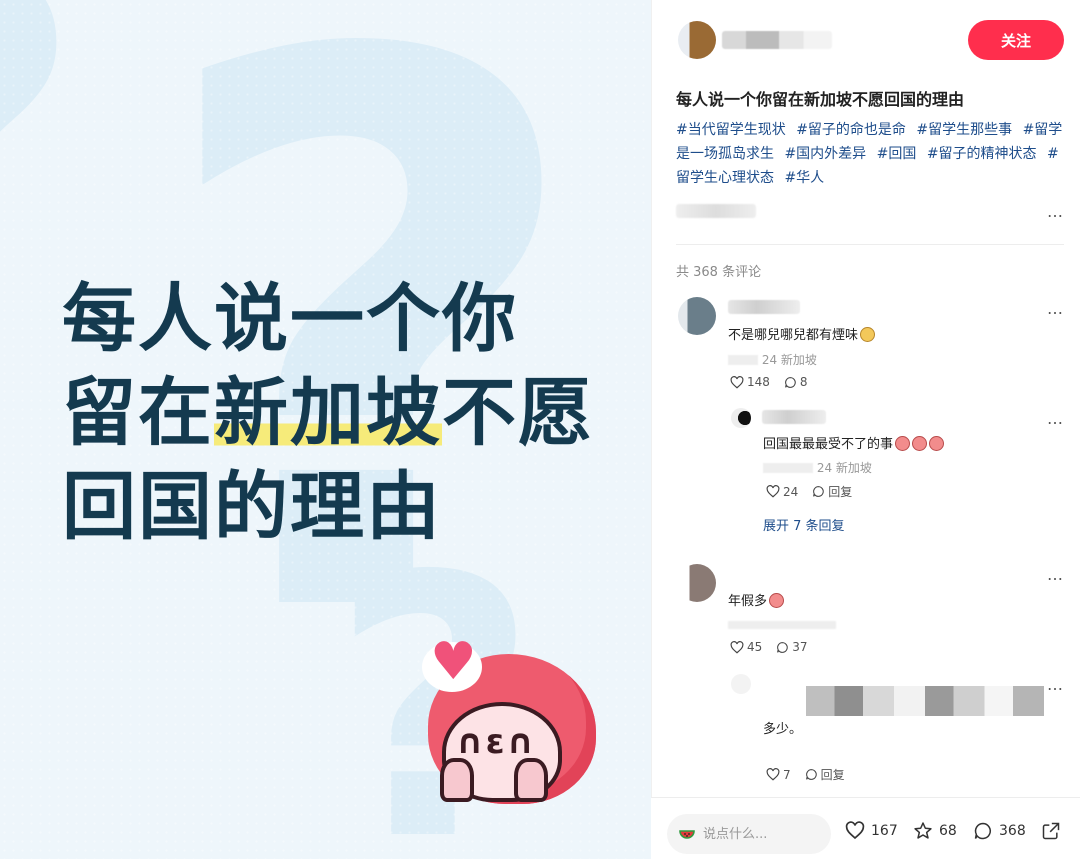 The image size is (1080, 859). Describe the element at coordinates (800, 647) in the screenshot. I see `reply-count: 37` at that location.